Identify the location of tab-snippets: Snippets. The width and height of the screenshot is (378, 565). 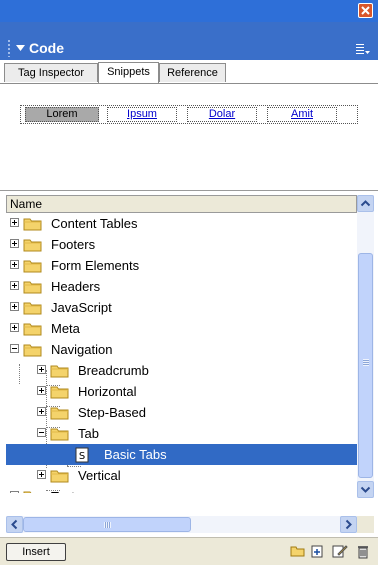
(128, 72).